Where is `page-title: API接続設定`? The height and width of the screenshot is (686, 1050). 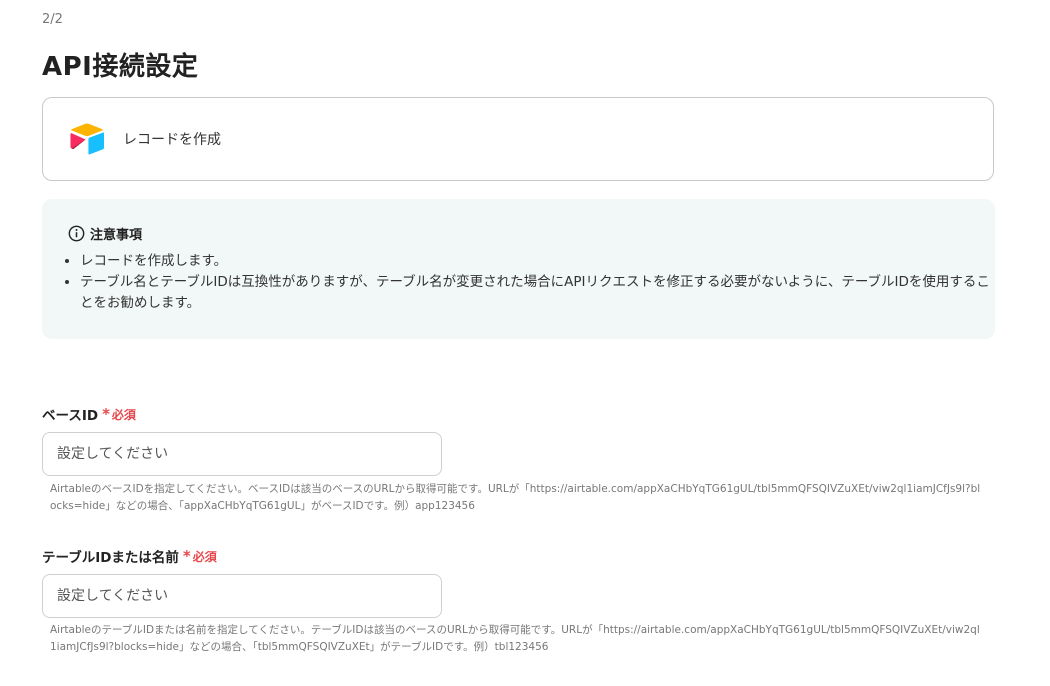
page-title: API接続設定 is located at coordinates (120, 67).